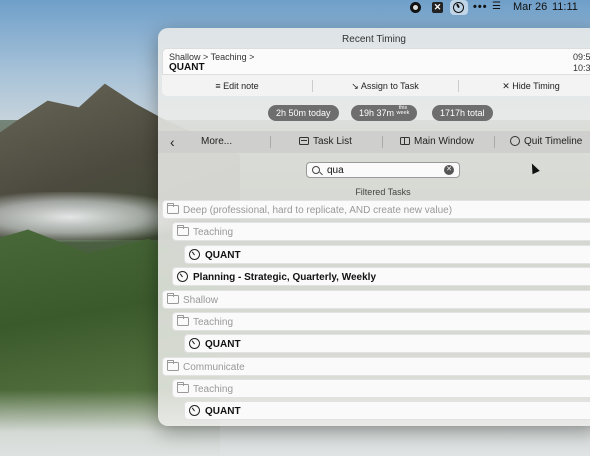 The width and height of the screenshot is (590, 456). I want to click on quit-timeline-label: Quit Timeline, so click(553, 141).